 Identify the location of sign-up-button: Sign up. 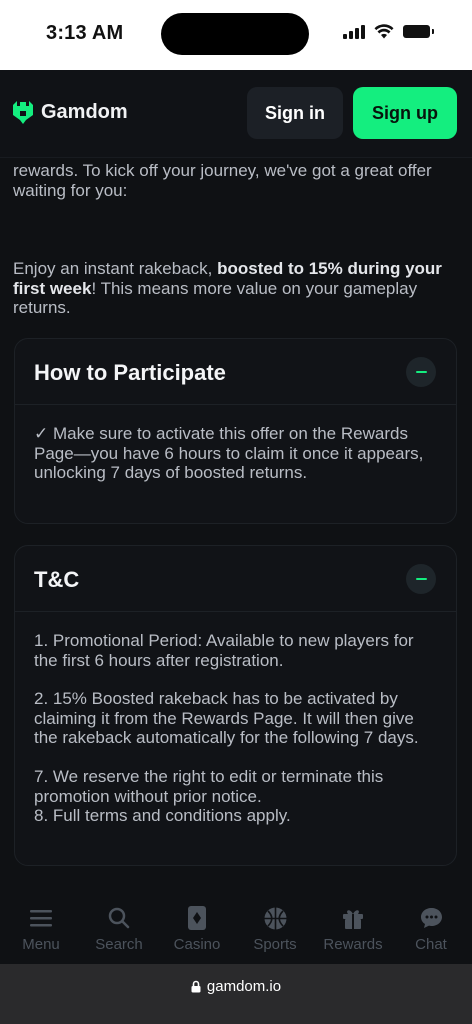
(405, 113).